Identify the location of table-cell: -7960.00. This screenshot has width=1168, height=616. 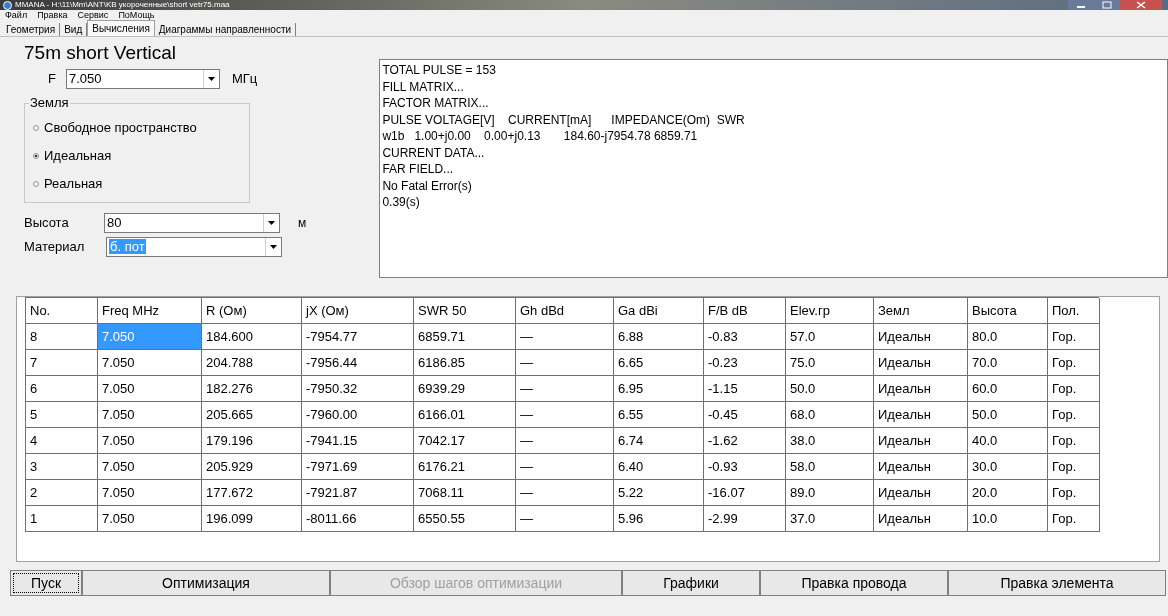
(358, 415).